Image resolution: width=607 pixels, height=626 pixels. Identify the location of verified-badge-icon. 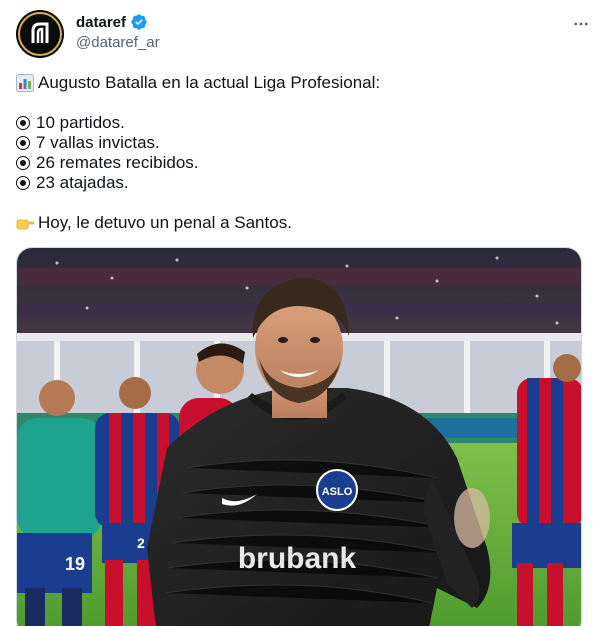
(139, 22).